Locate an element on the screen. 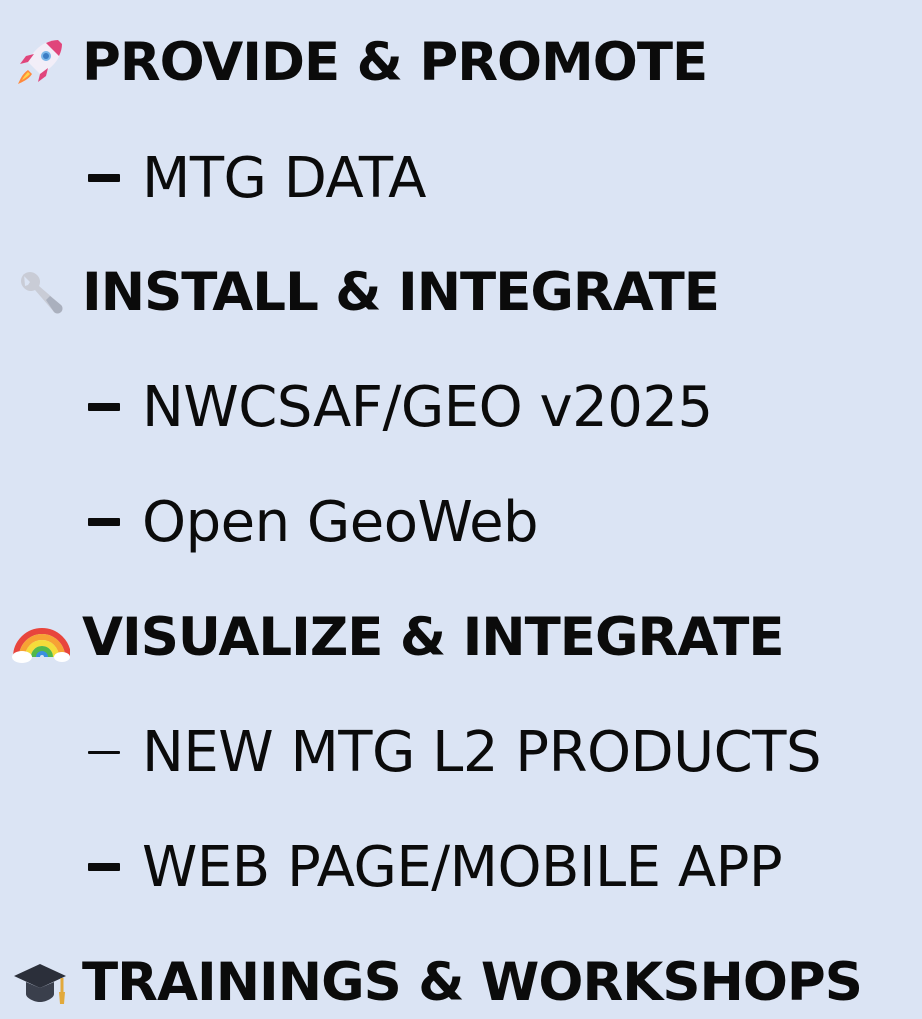 Image resolution: width=922 pixels, height=1019 pixels. section-heading-install-integrate: INSTALL & INTEGRATE is located at coordinates (360, 292).